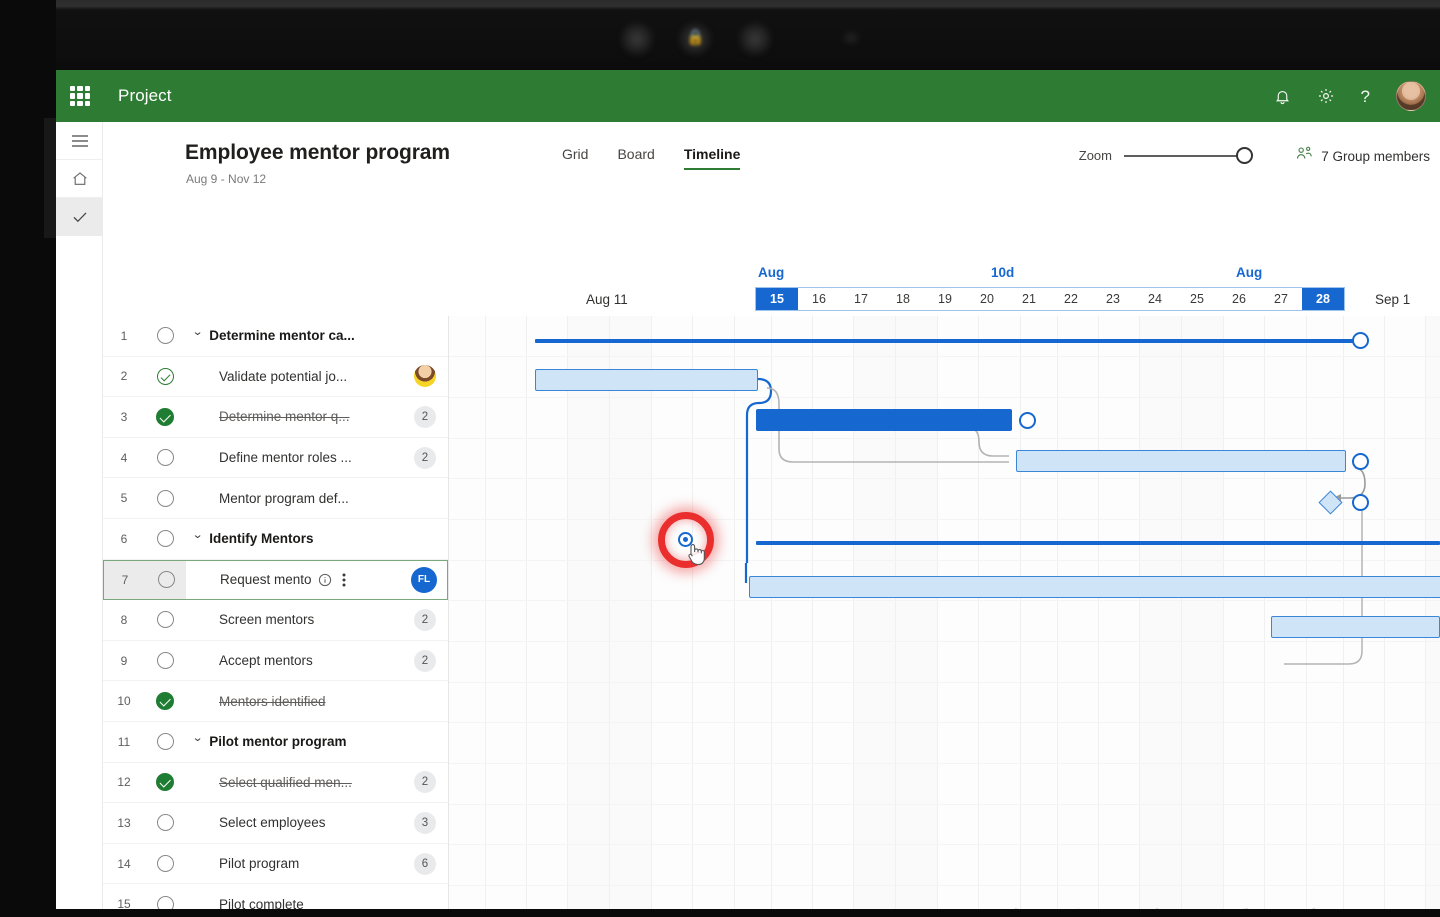 The width and height of the screenshot is (1440, 917). What do you see at coordinates (79, 141) in the screenshot?
I see `hamburger-menu-icon` at bounding box center [79, 141].